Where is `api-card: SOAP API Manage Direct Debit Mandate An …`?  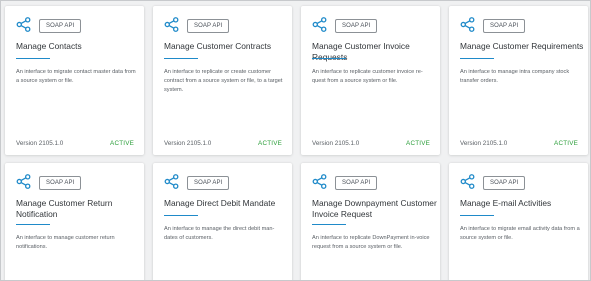 api-card: SOAP API Manage Direct Debit Mandate An … is located at coordinates (222, 221).